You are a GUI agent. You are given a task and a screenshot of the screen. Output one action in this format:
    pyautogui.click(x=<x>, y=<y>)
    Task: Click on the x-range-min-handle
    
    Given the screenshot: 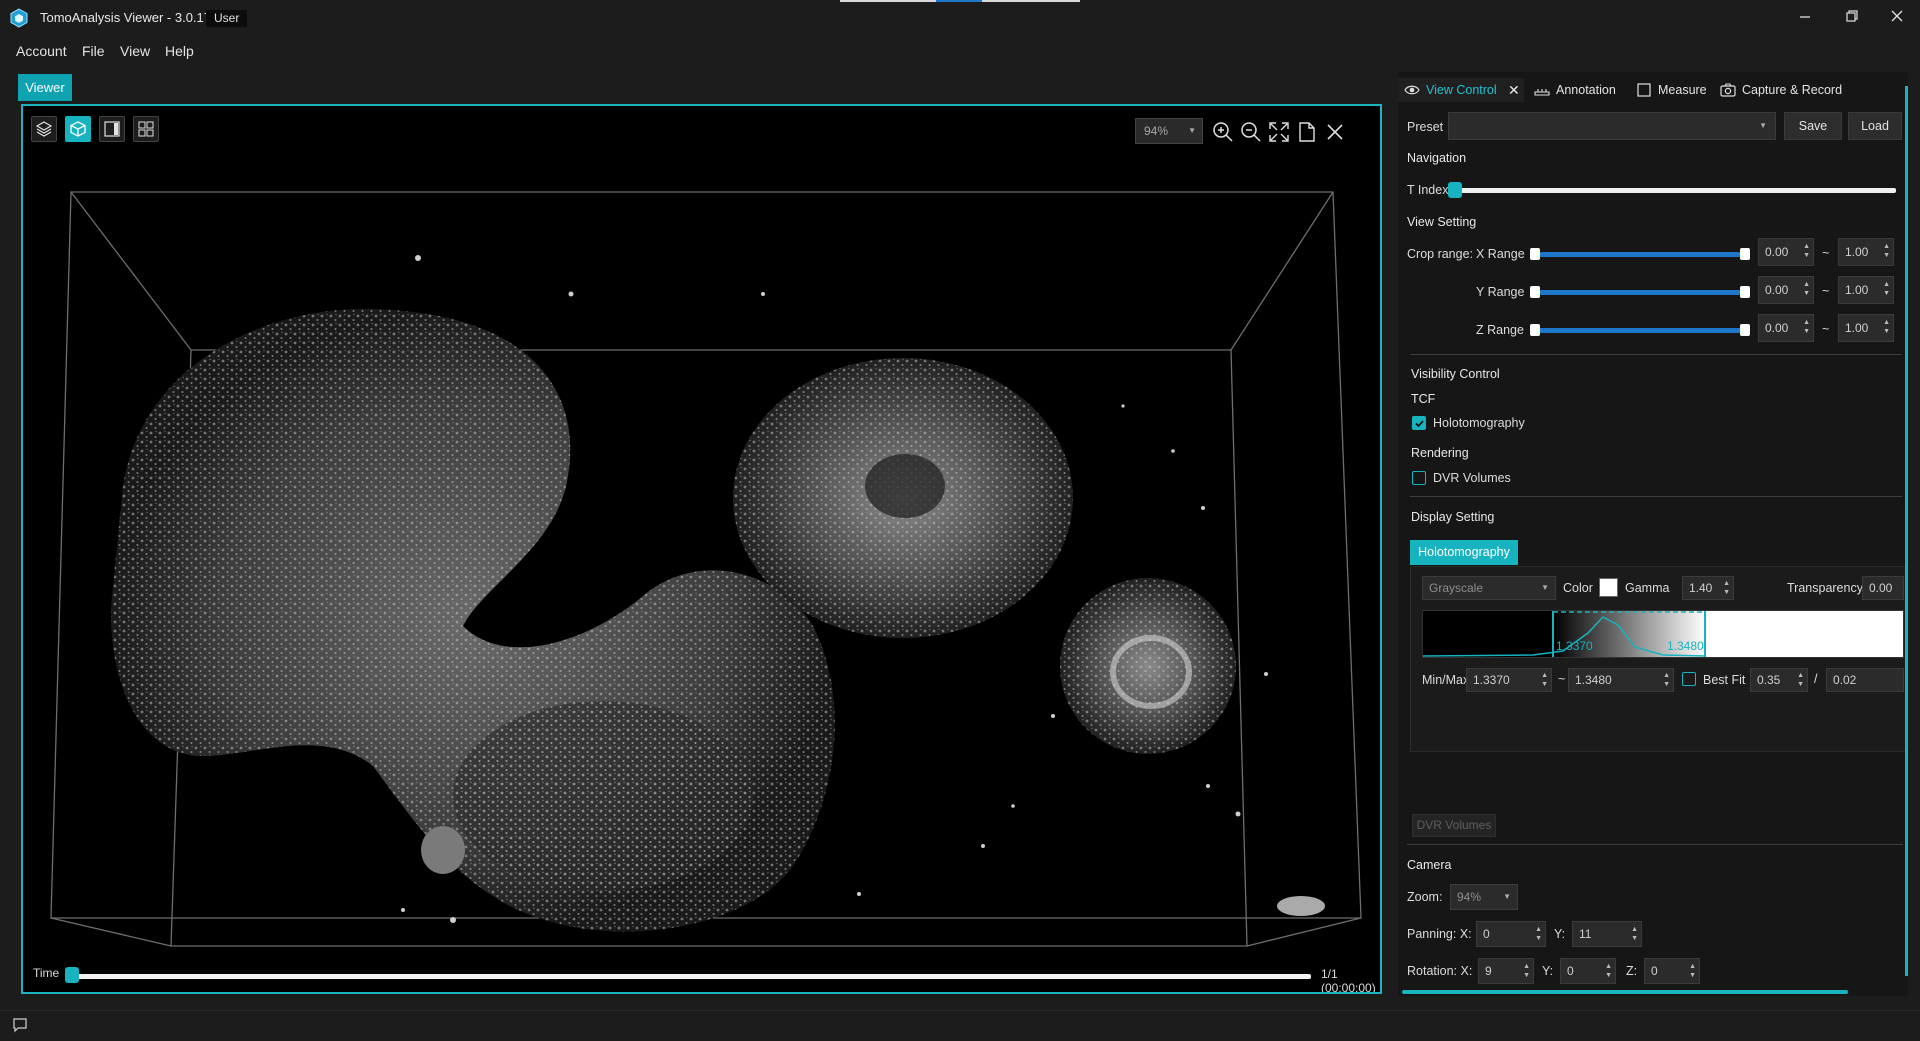 What is the action you would take?
    pyautogui.click(x=1535, y=254)
    